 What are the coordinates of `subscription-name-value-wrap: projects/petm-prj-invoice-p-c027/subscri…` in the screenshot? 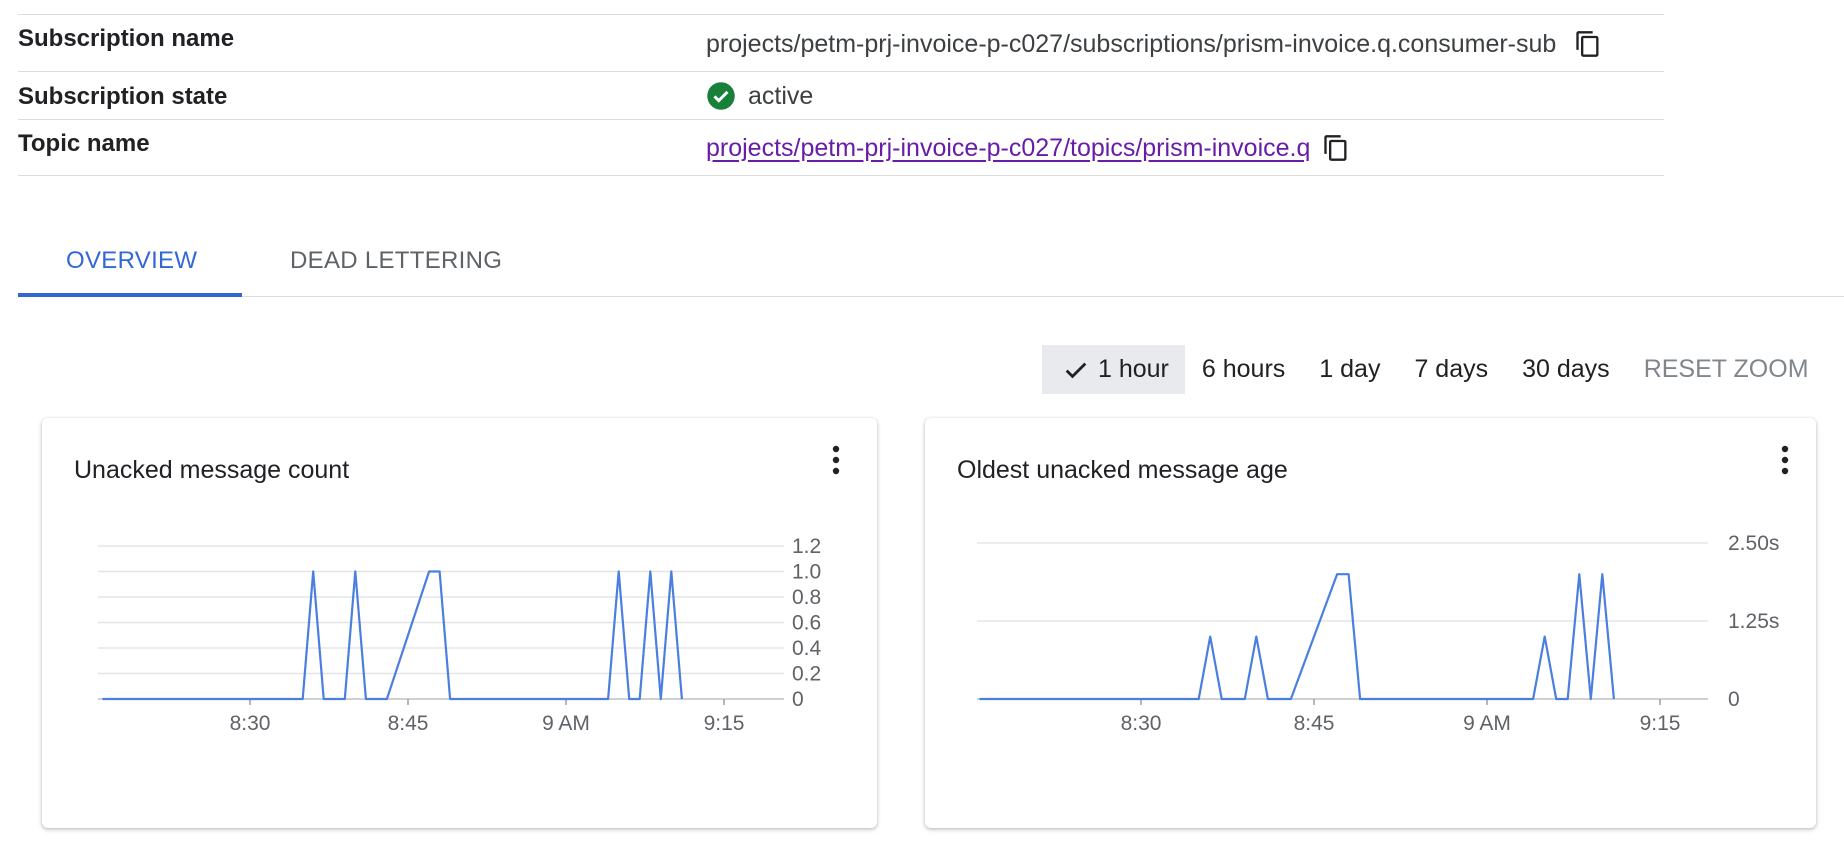 It's located at (1154, 44).